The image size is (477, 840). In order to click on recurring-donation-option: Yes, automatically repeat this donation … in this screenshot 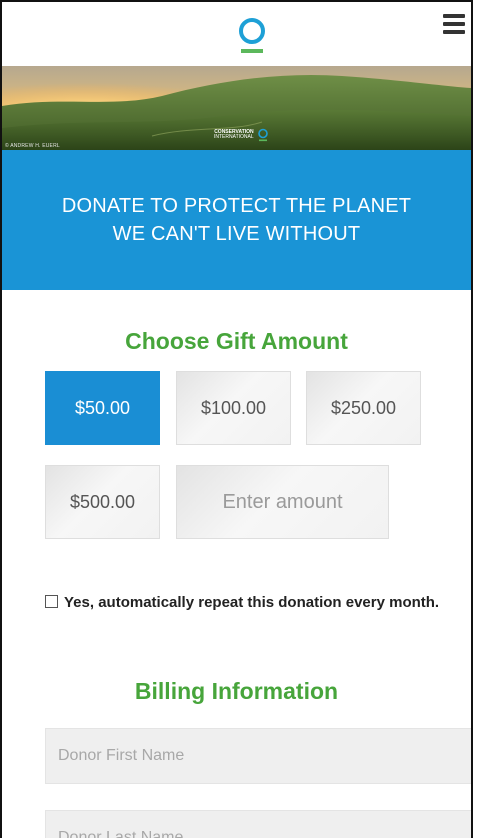, I will do `click(255, 603)`.